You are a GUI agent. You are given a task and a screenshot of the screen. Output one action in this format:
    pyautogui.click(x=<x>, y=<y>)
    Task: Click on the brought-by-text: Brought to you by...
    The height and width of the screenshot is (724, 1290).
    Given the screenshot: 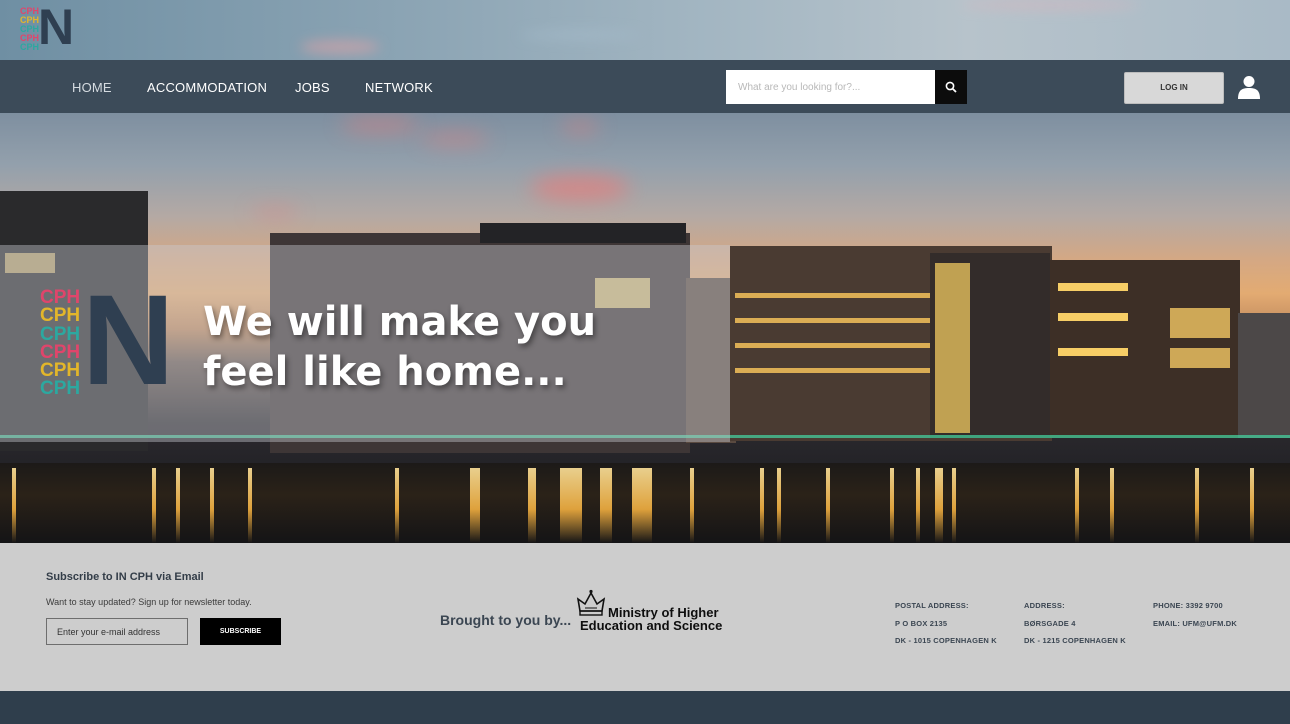 What is the action you would take?
    pyautogui.click(x=506, y=620)
    